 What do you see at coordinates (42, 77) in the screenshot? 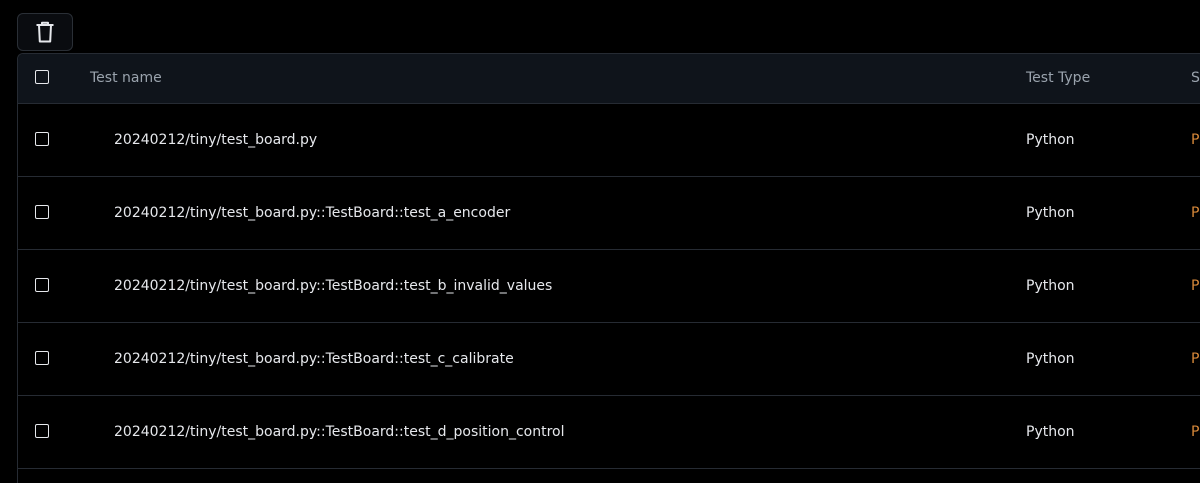
I see `select-all-checkbox` at bounding box center [42, 77].